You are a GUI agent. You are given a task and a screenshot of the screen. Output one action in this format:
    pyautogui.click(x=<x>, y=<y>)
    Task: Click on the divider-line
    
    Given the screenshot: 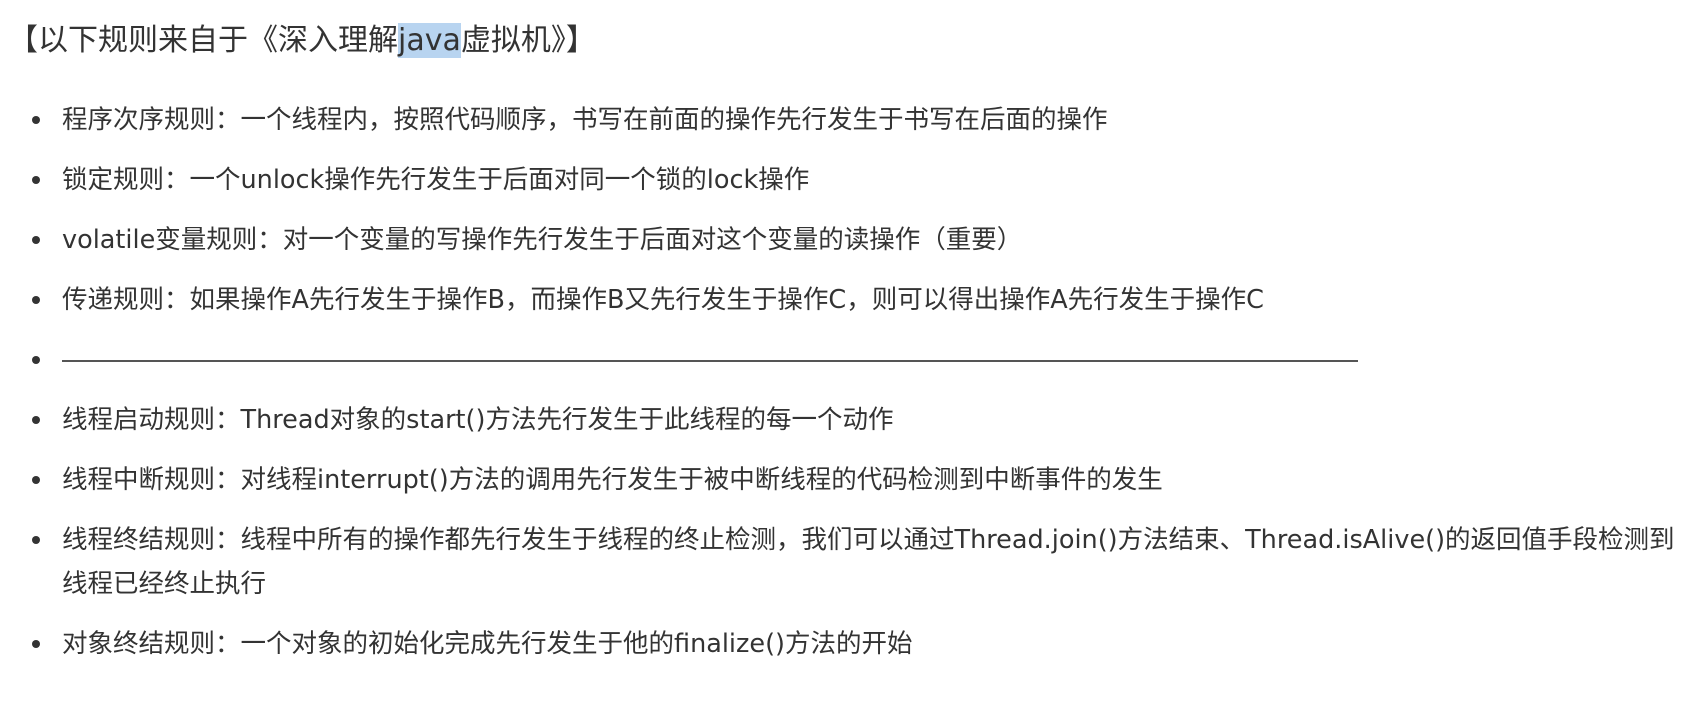 What is the action you would take?
    pyautogui.click(x=872, y=360)
    